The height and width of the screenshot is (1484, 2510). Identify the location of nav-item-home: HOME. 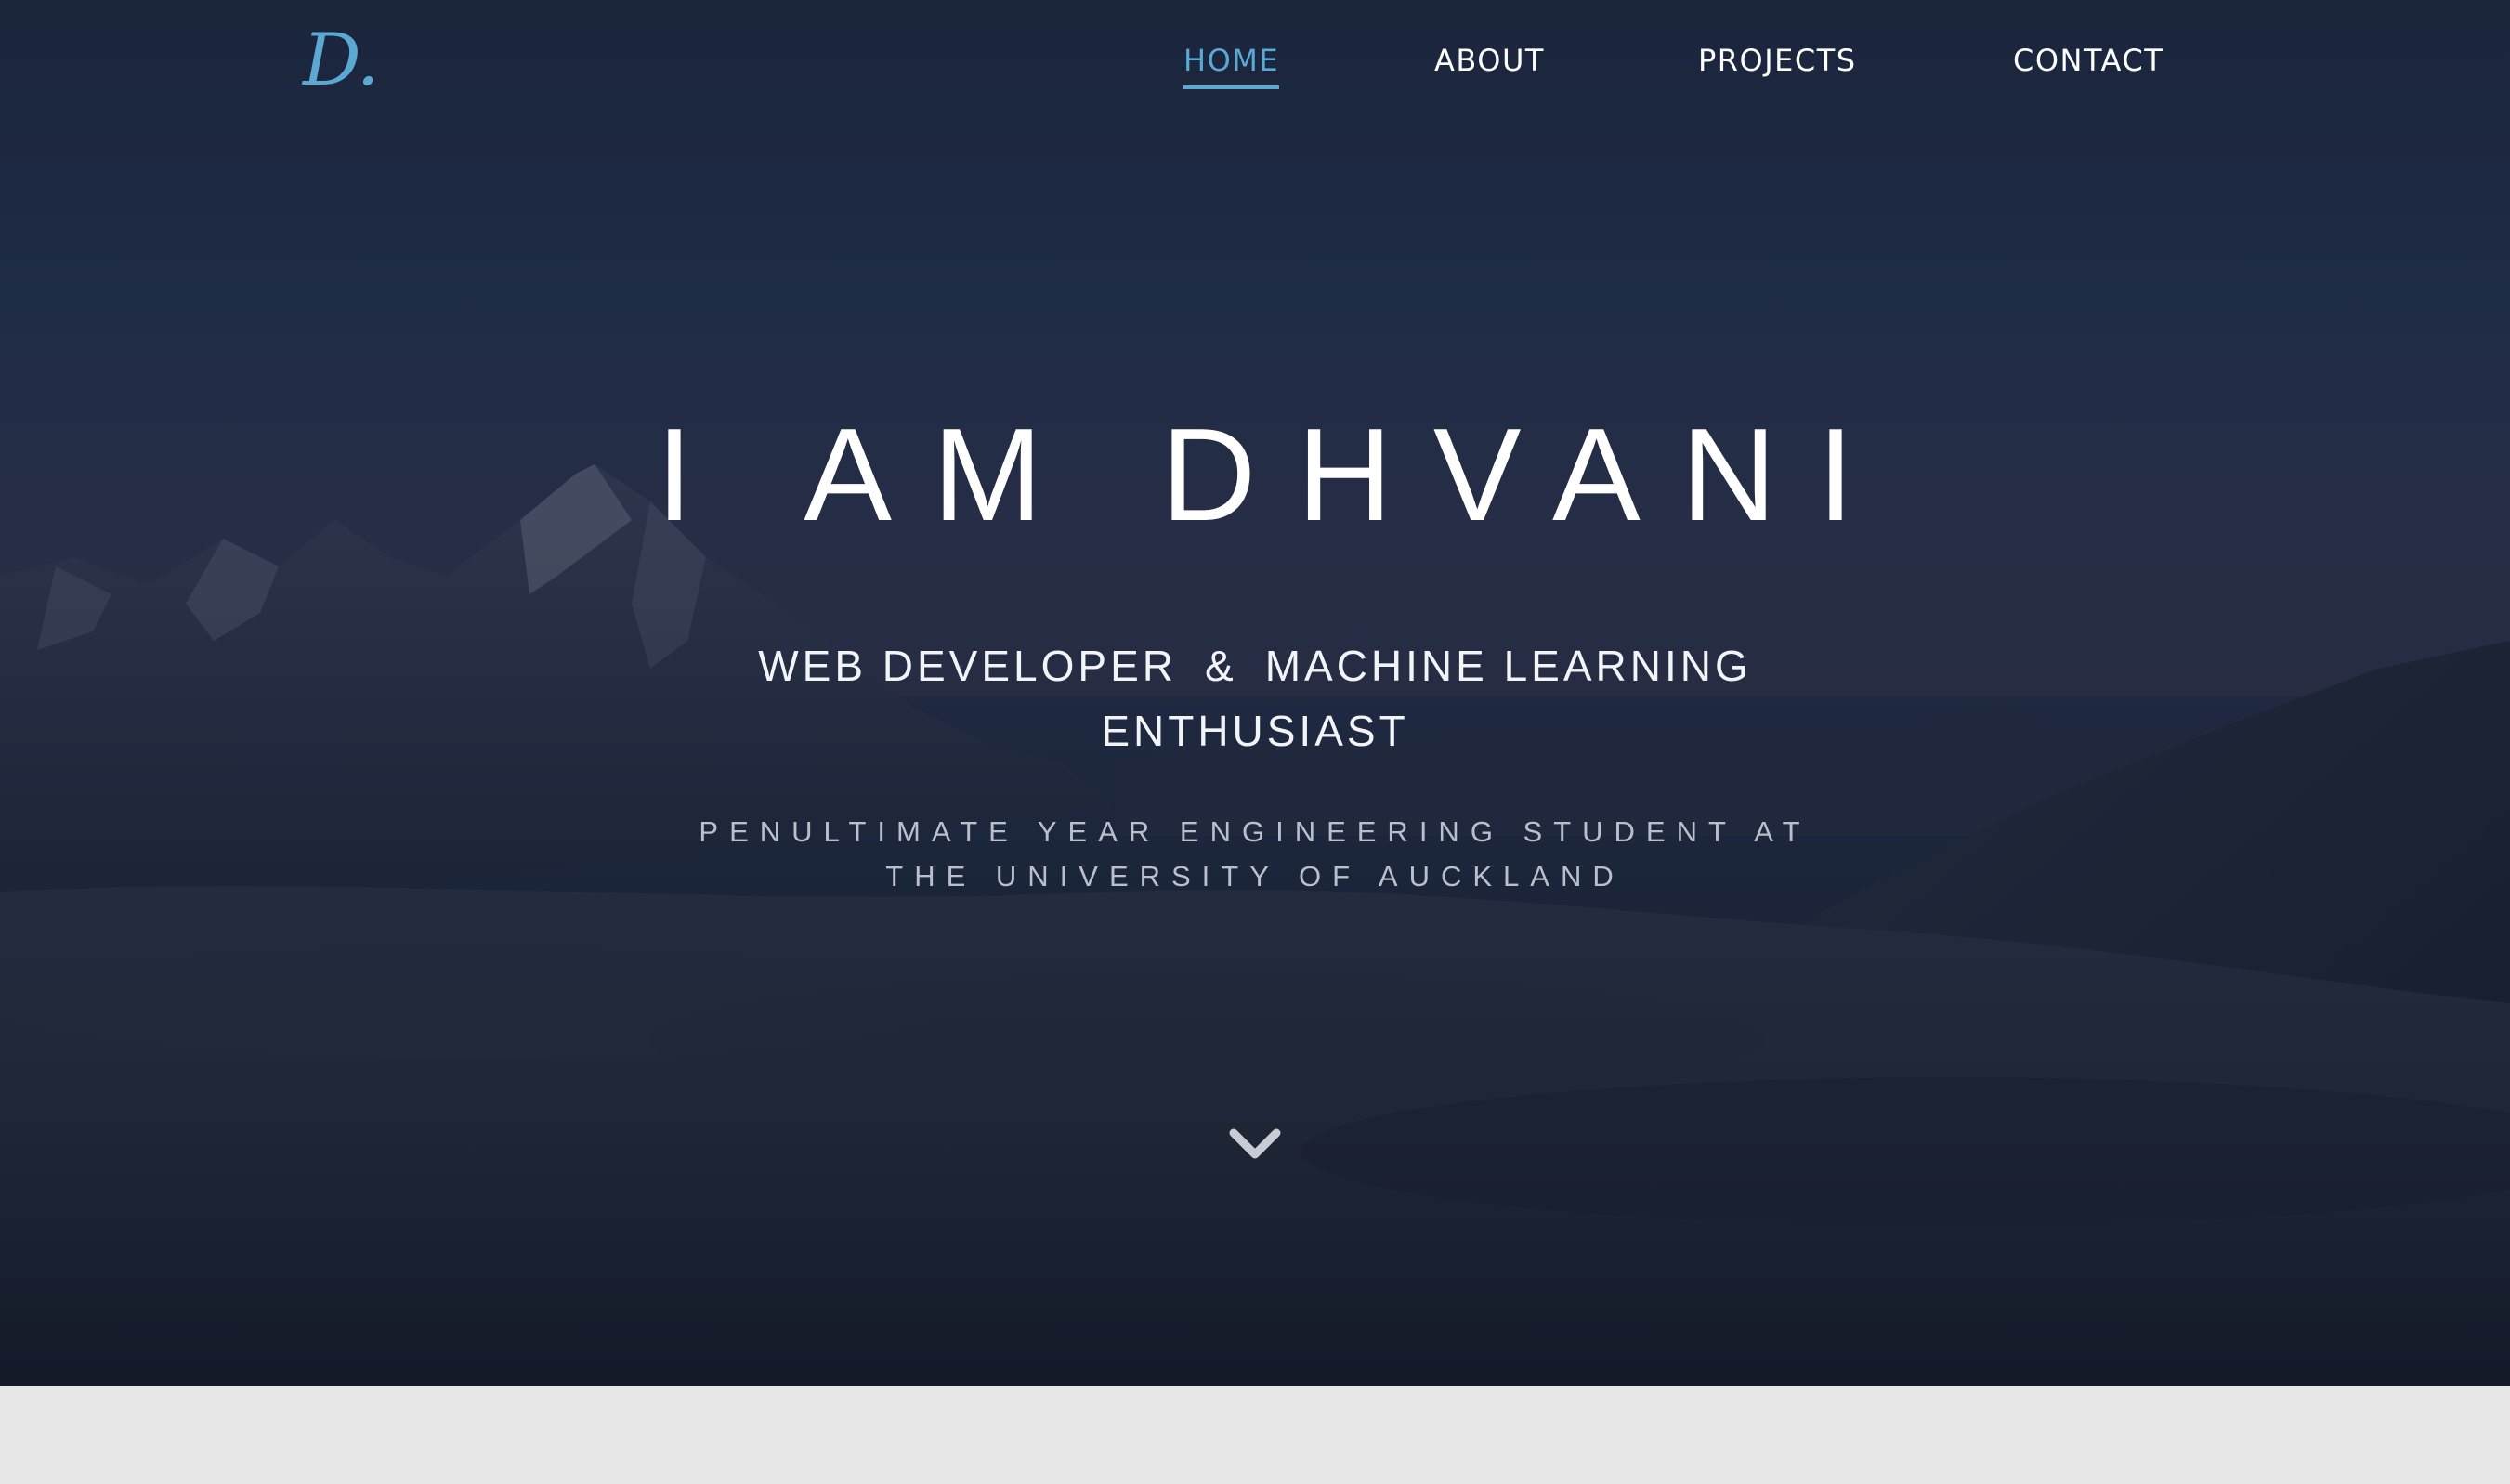
(1231, 66).